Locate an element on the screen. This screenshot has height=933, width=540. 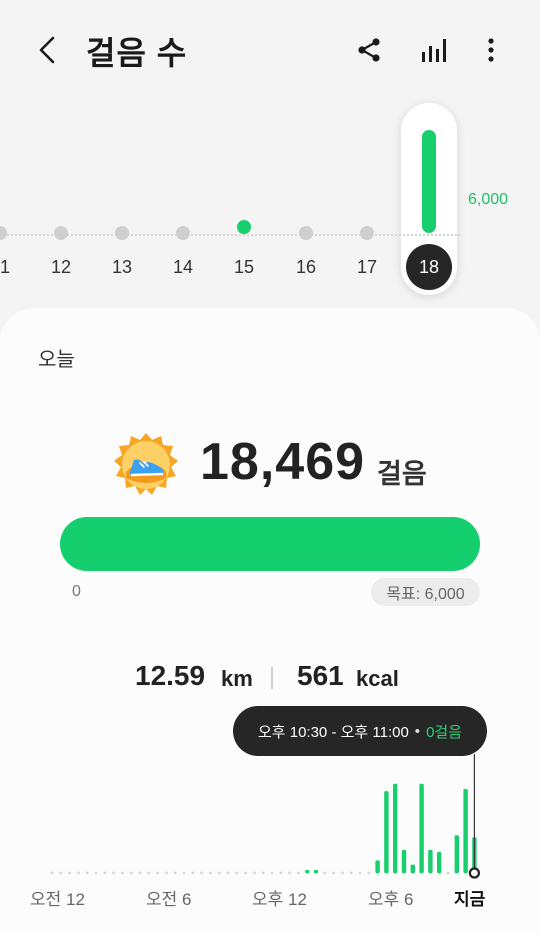
day-label: 15 is located at coordinates (244, 267).